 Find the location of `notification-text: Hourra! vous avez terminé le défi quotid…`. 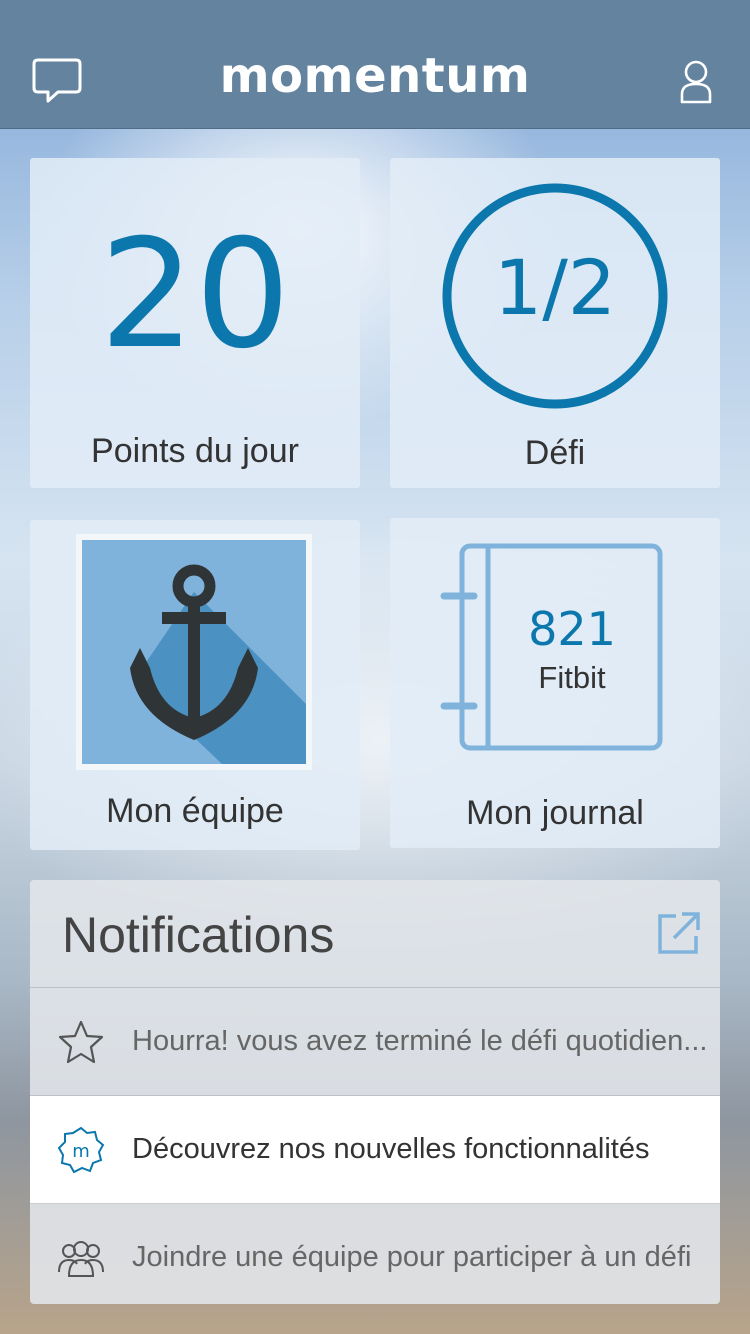

notification-text: Hourra! vous avez terminé le défi quotid… is located at coordinates (420, 1041).